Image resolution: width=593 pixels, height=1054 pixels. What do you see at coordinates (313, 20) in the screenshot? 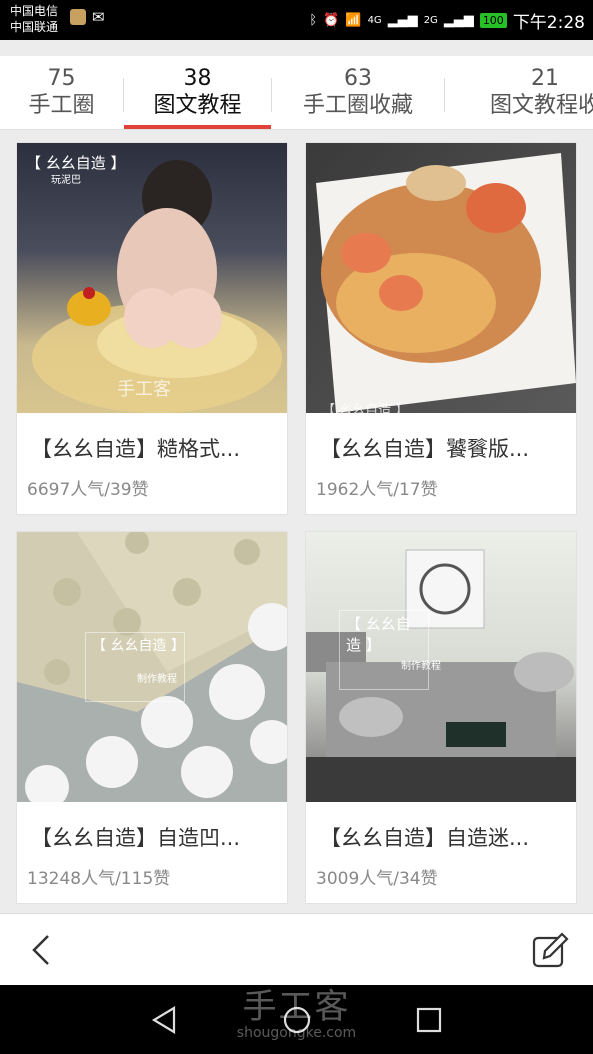
I see `bluetooth-icon: ᛒ` at bounding box center [313, 20].